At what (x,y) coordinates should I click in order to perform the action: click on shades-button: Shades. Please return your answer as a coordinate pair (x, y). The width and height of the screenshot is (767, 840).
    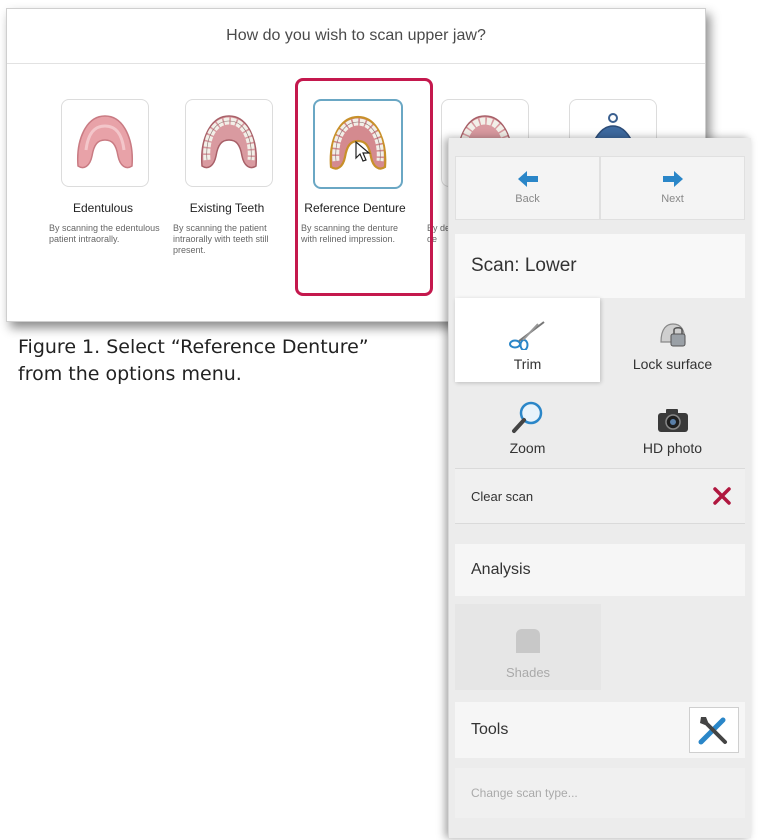
    Looking at the image, I should click on (528, 647).